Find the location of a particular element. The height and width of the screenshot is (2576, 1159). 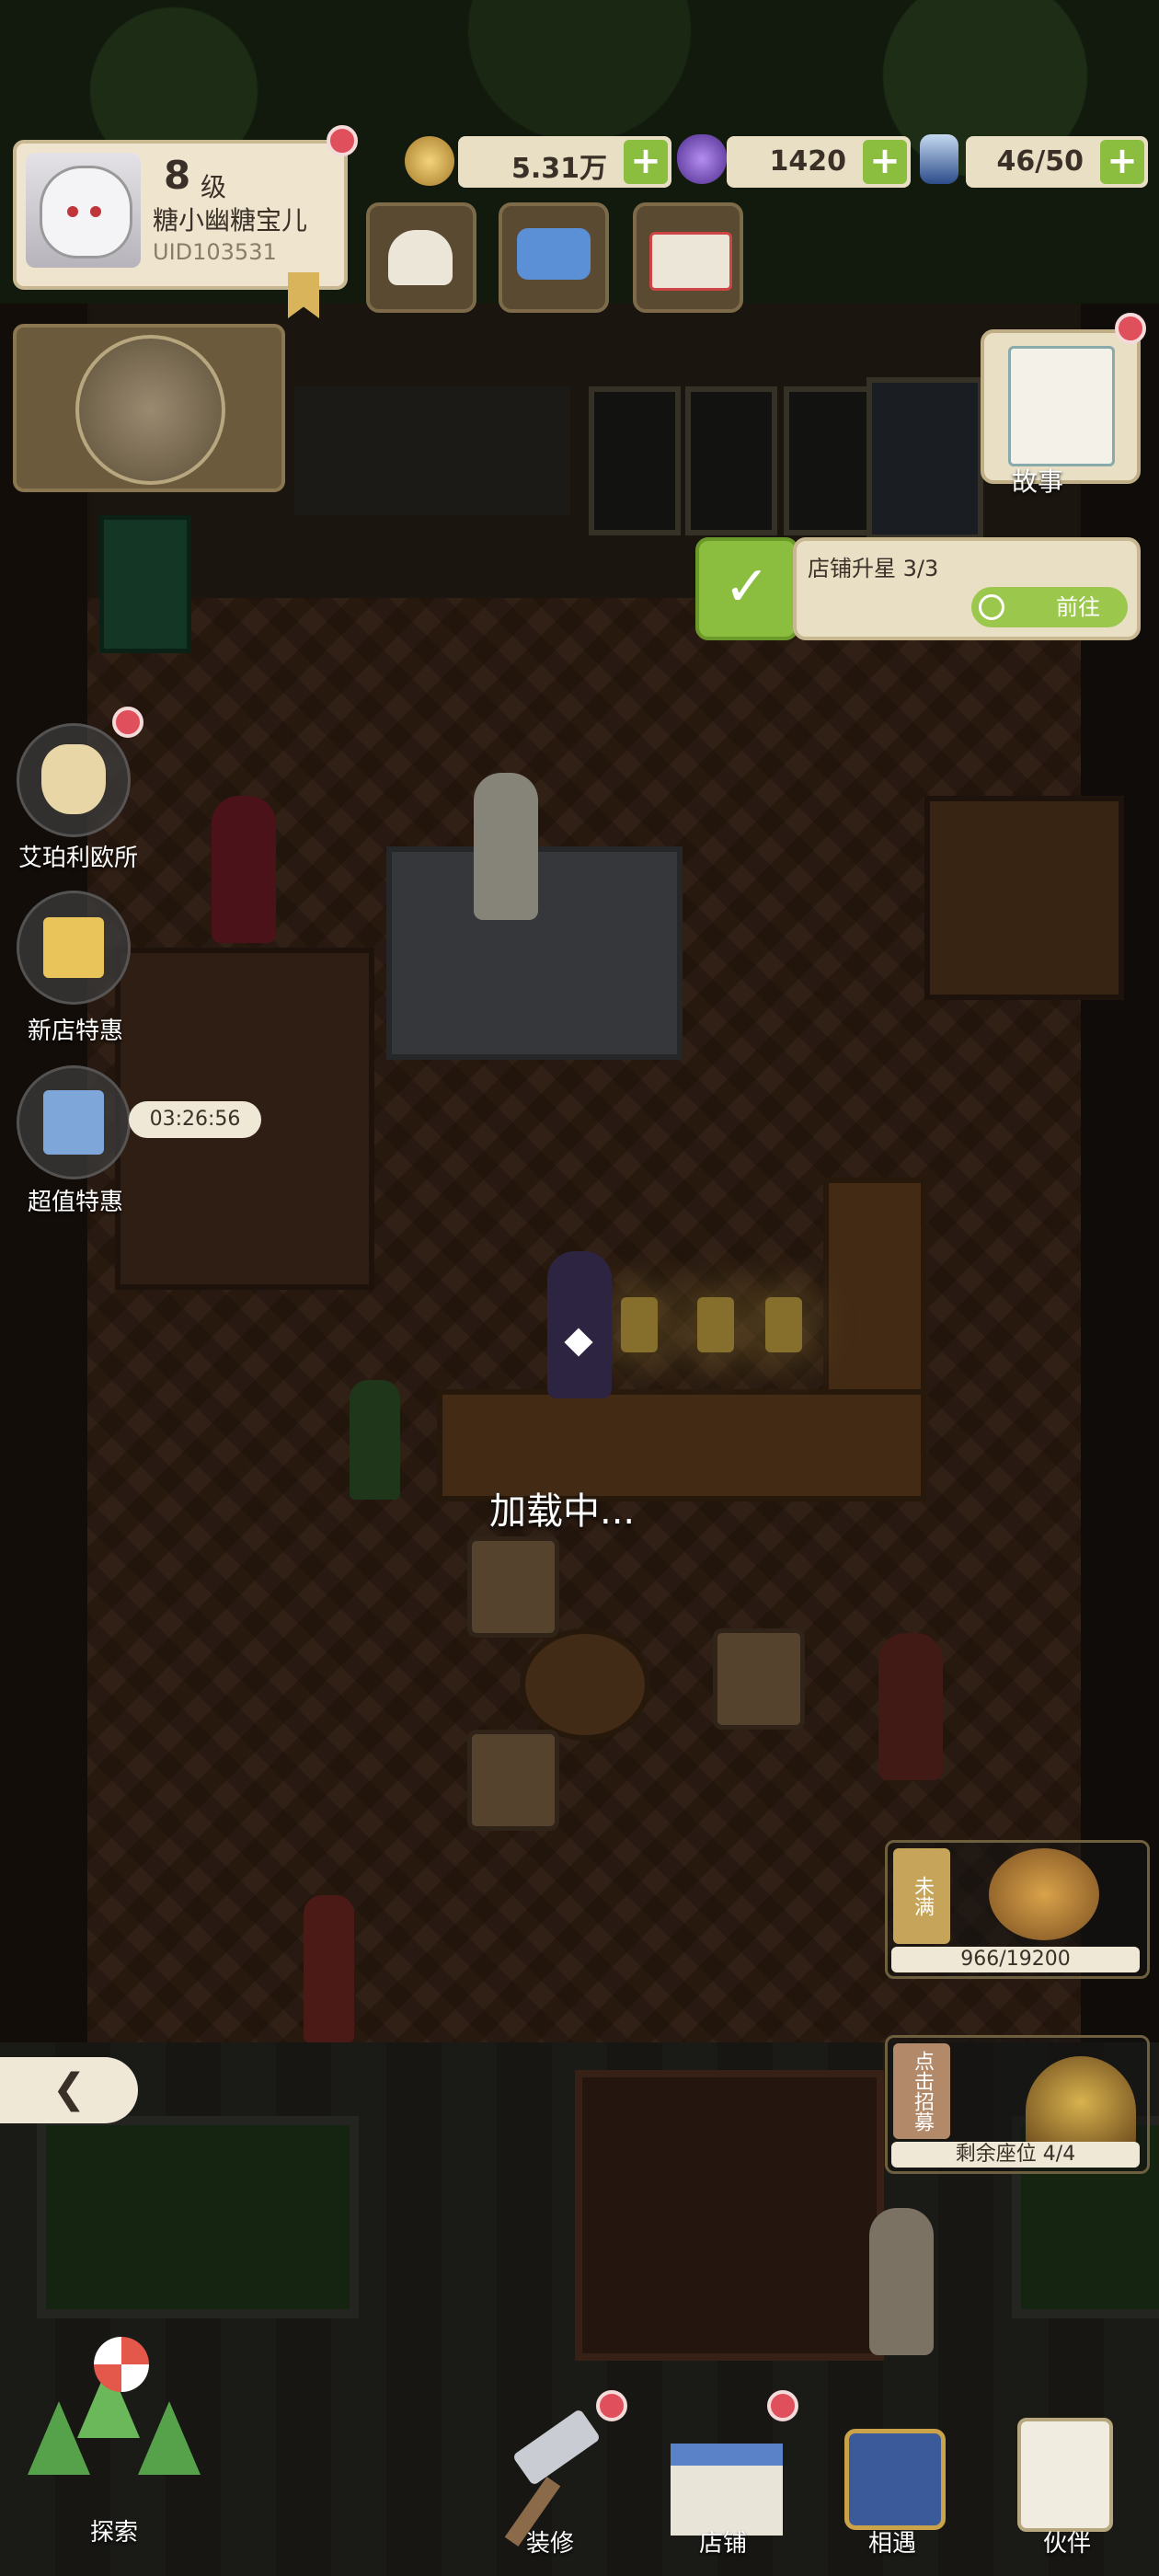

purple-egg-icon is located at coordinates (702, 159).